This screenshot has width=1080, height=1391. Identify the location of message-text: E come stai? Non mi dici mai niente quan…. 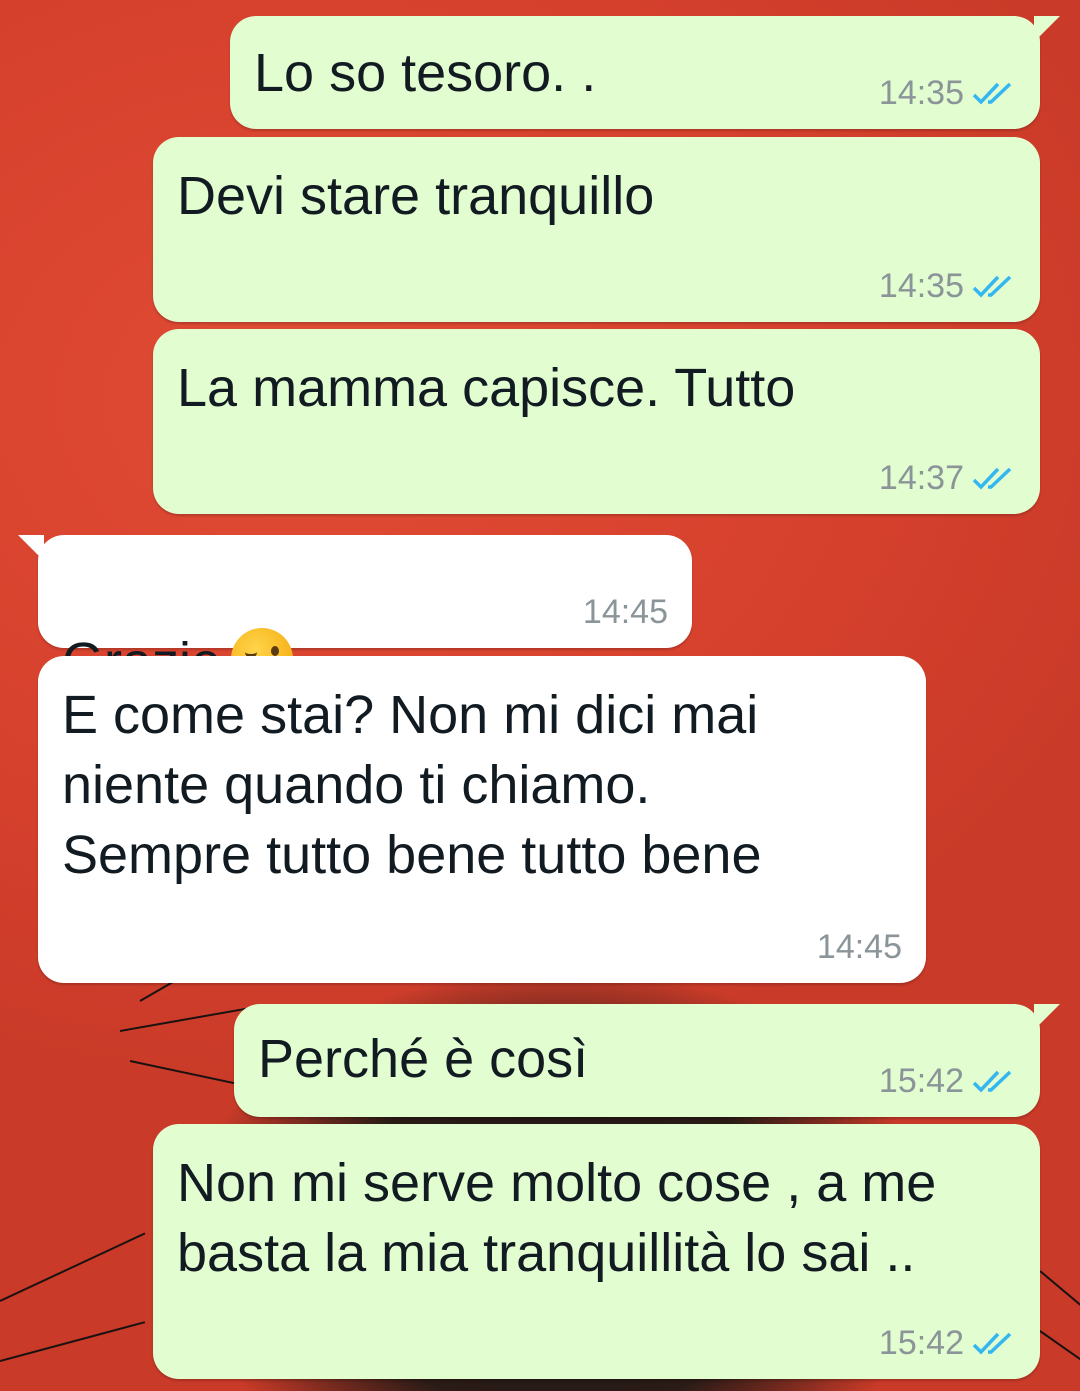
(412, 785).